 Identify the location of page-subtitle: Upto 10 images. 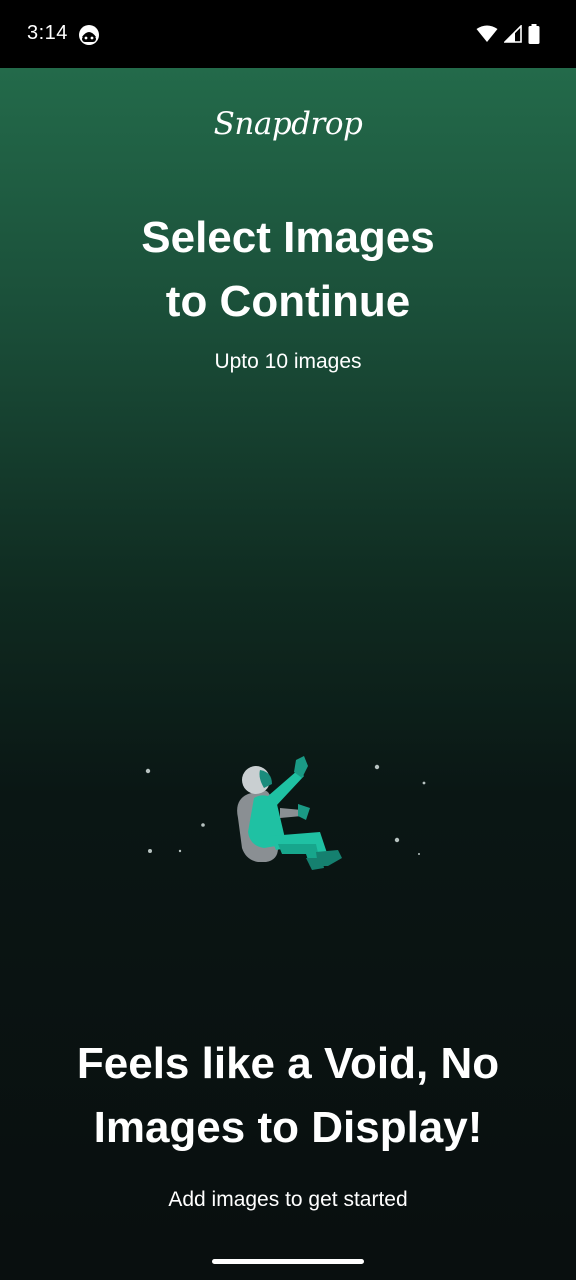
(288, 361).